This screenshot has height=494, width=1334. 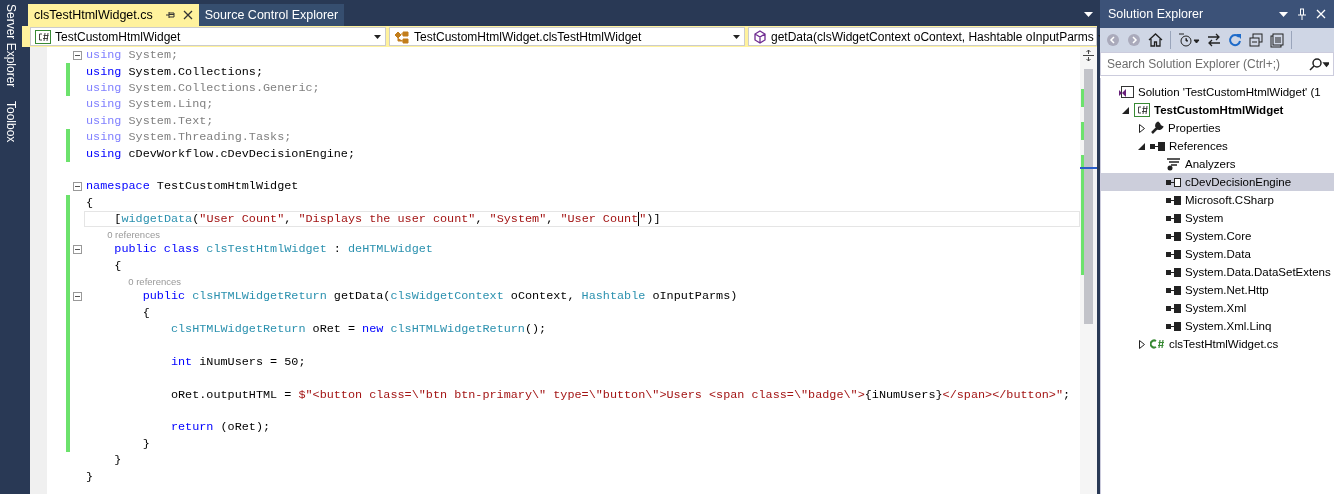 I want to click on sync-icon, so click(x=1214, y=40).